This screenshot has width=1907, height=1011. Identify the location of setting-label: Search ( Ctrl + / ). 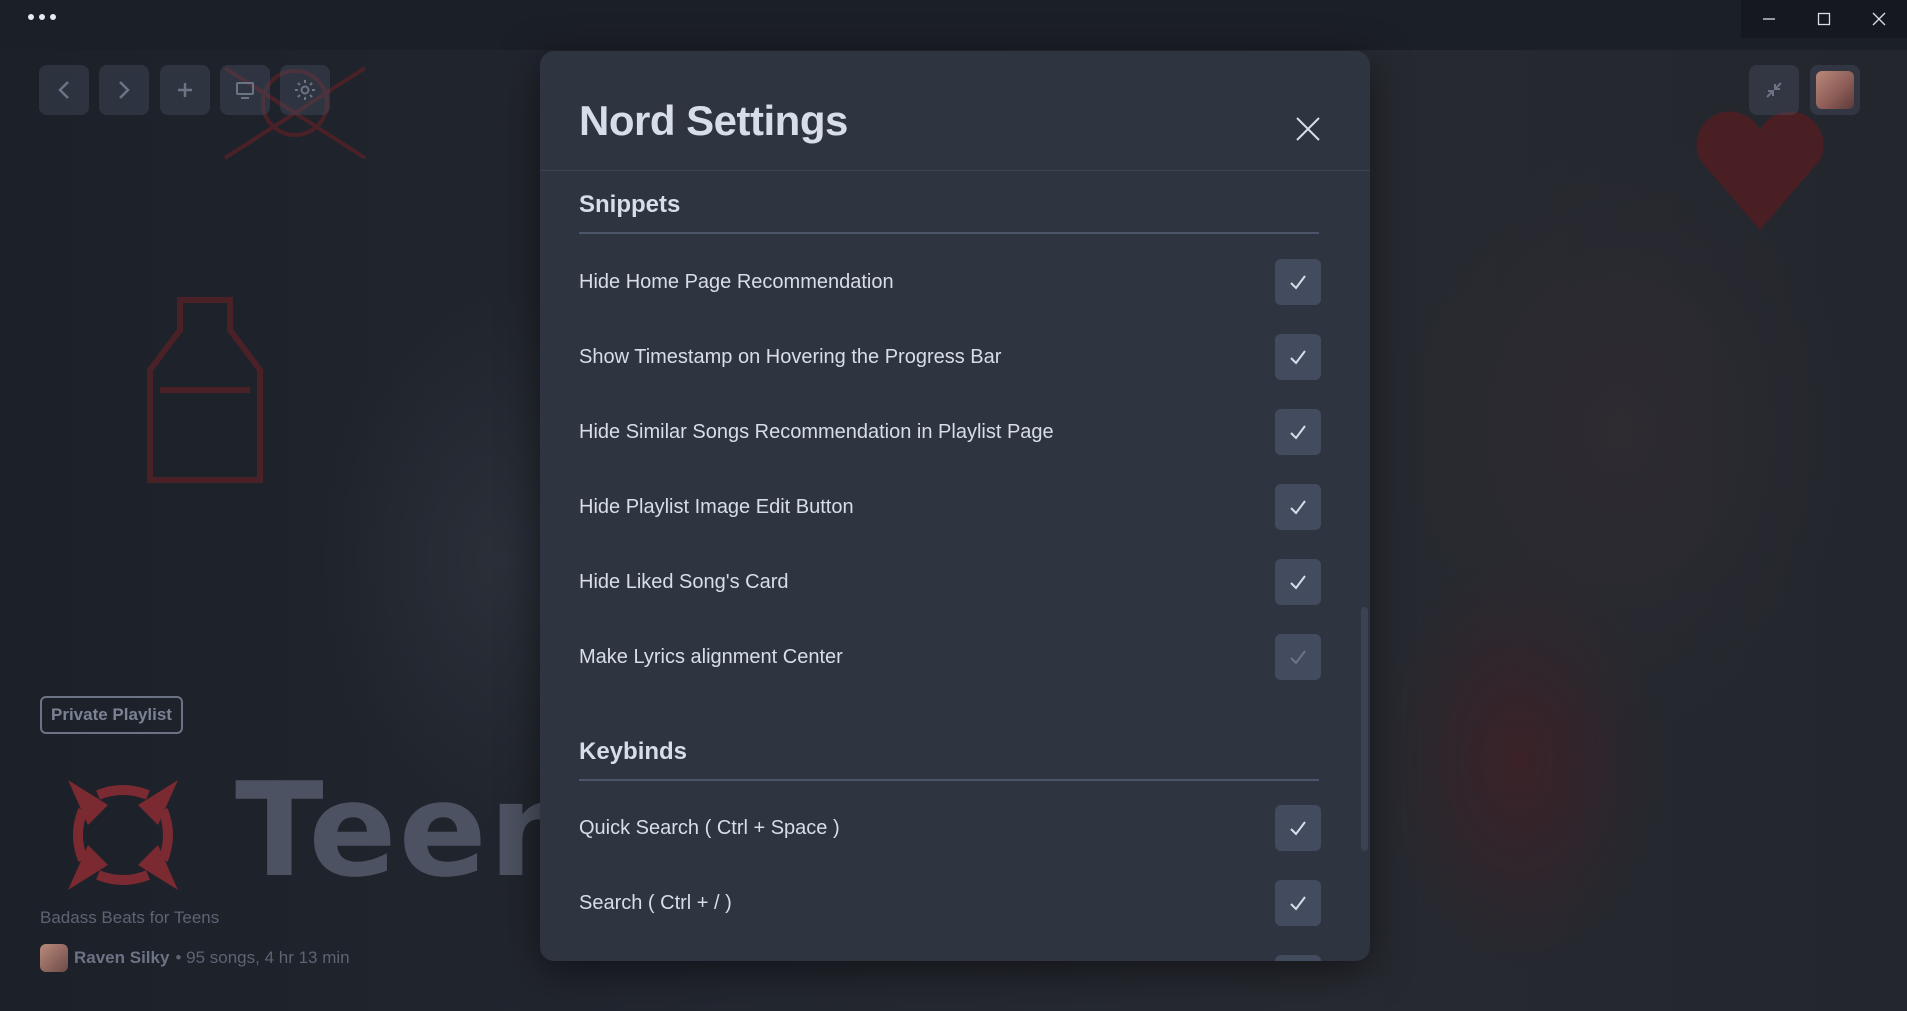
(655, 903).